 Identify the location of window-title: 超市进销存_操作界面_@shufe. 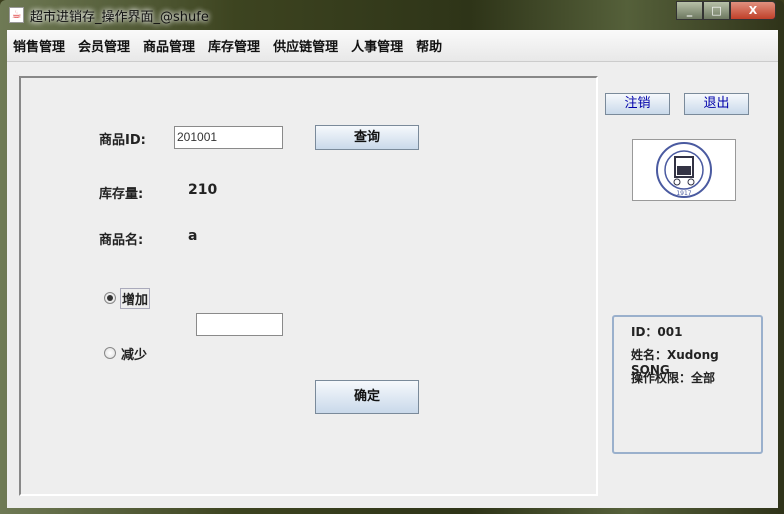
(119, 17).